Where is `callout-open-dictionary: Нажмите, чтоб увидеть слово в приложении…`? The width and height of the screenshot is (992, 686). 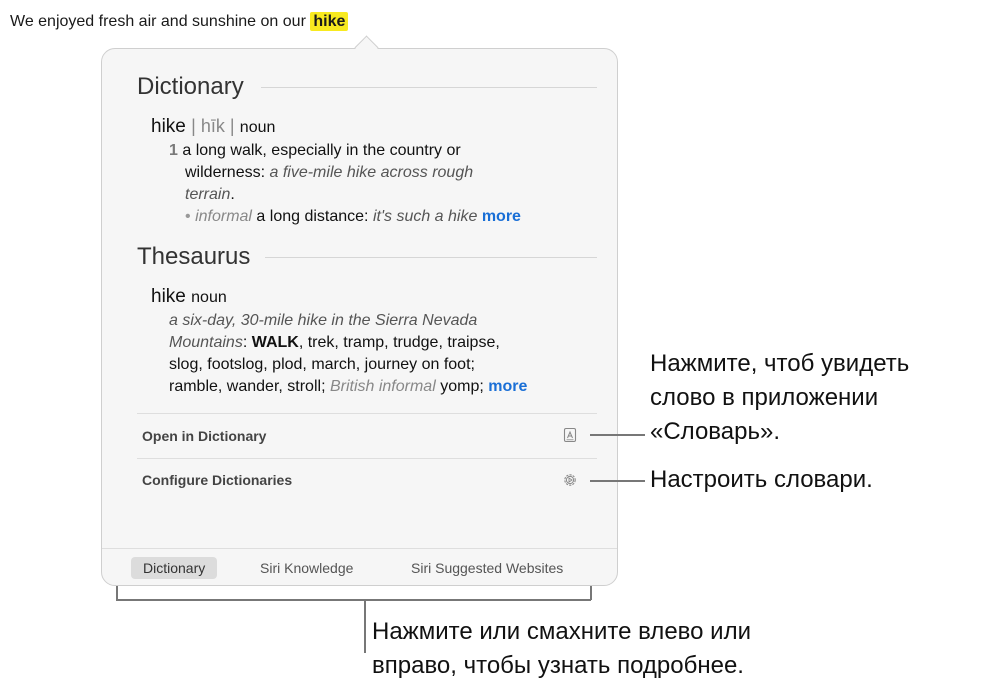 callout-open-dictionary: Нажмите, чтоб увидеть слово в приложении… is located at coordinates (779, 398).